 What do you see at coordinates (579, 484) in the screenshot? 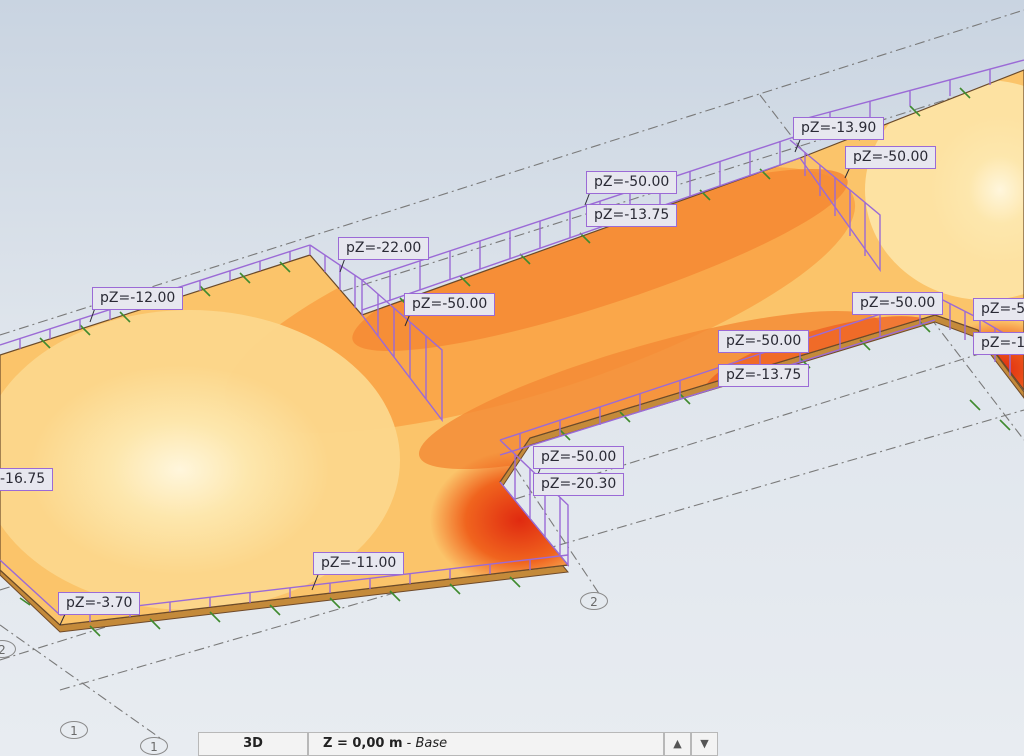
I see `load-label: pZ=-20.30` at bounding box center [579, 484].